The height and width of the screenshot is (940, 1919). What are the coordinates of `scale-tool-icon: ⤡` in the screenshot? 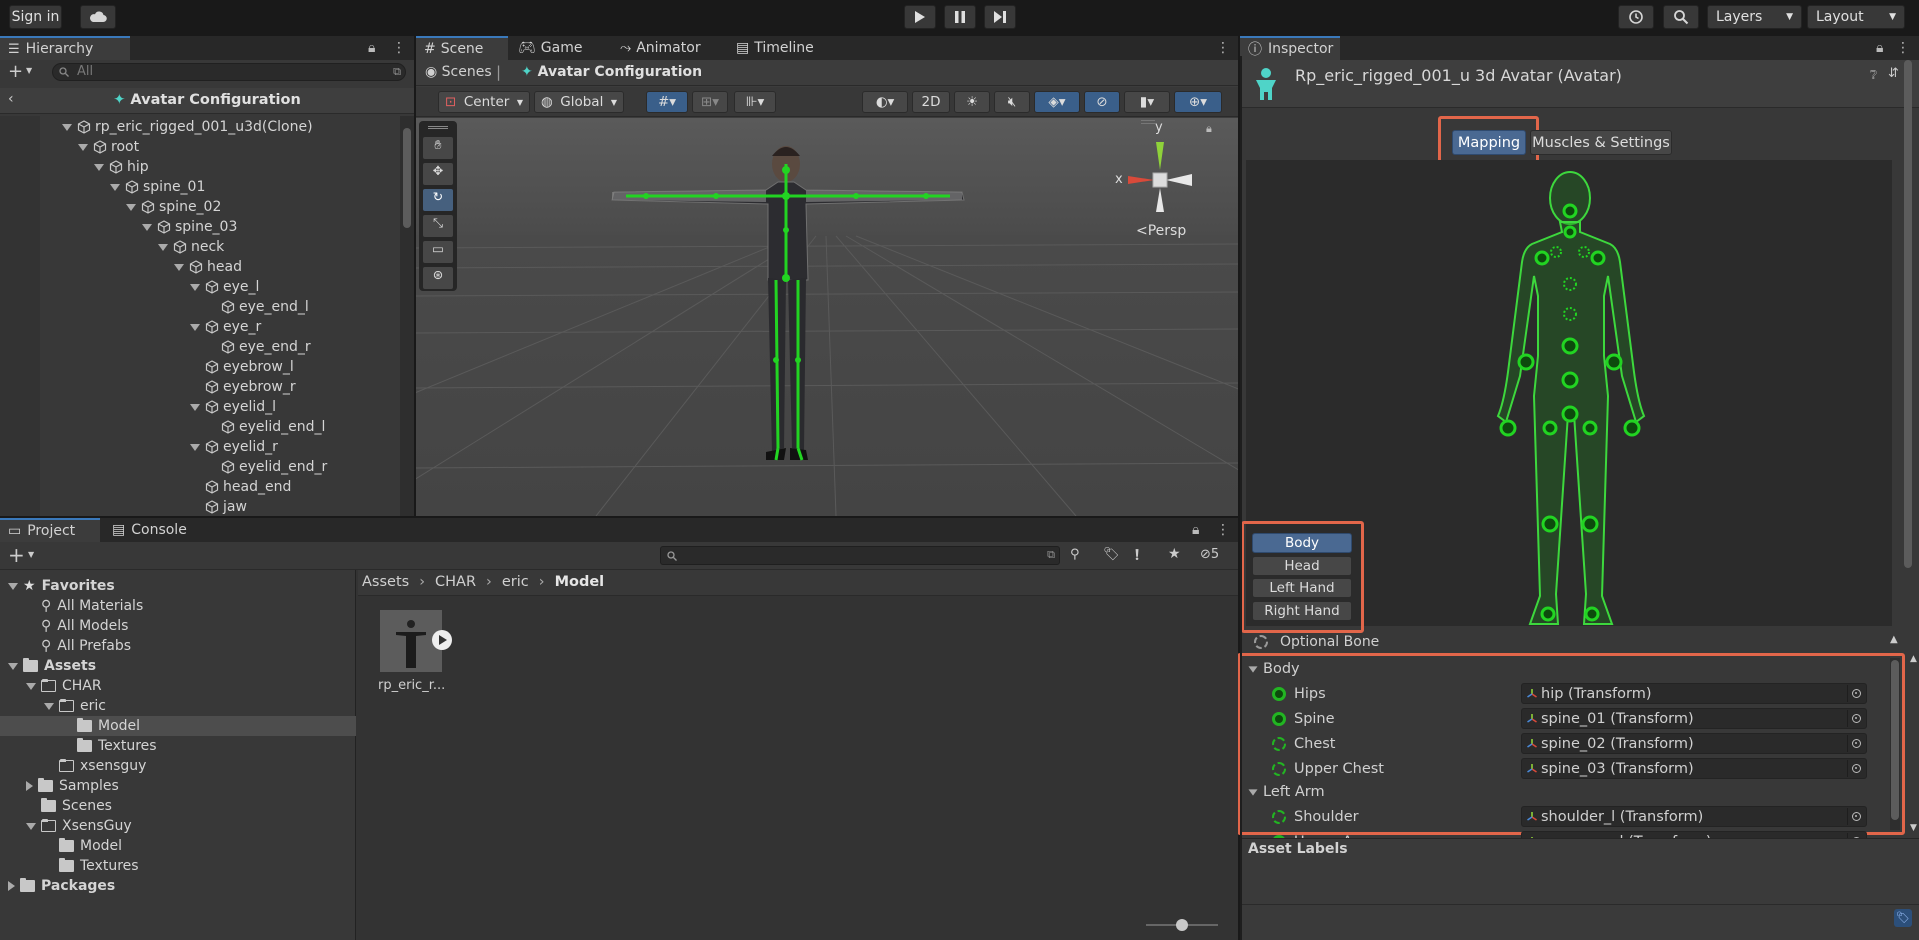 It's located at (438, 226).